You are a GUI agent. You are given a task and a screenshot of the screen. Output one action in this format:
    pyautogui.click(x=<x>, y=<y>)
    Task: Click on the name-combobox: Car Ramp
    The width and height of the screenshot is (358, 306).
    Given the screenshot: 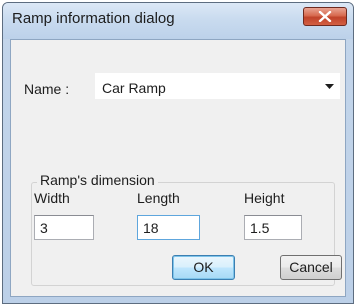 What is the action you would take?
    pyautogui.click(x=217, y=86)
    